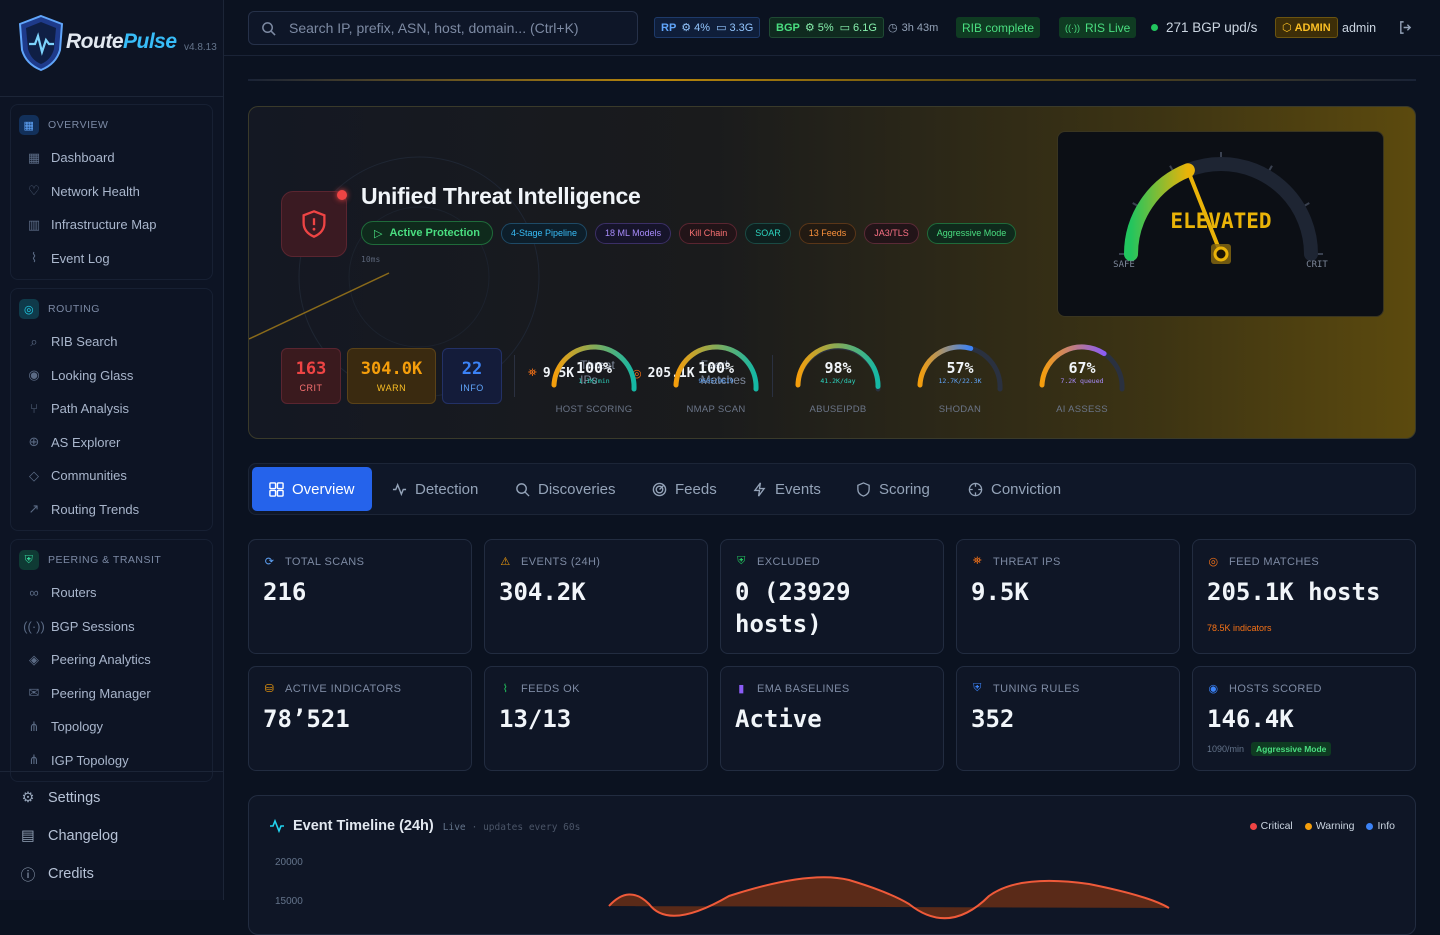  I want to click on kpi-header: ⚠ EVENTS (24H), so click(549, 562).